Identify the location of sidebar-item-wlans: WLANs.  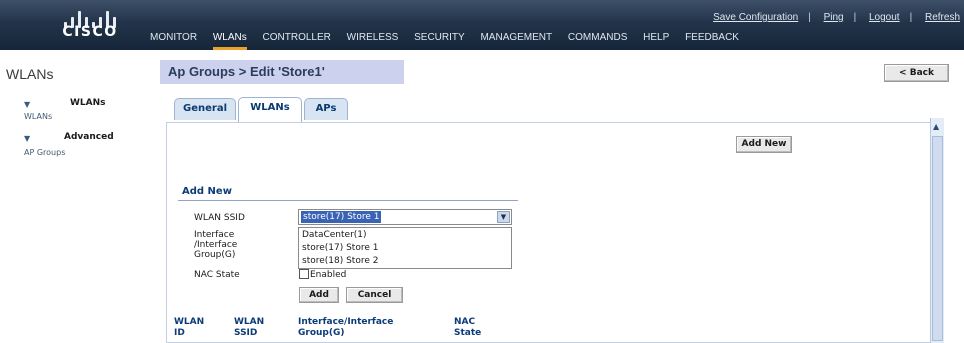
(38, 116).